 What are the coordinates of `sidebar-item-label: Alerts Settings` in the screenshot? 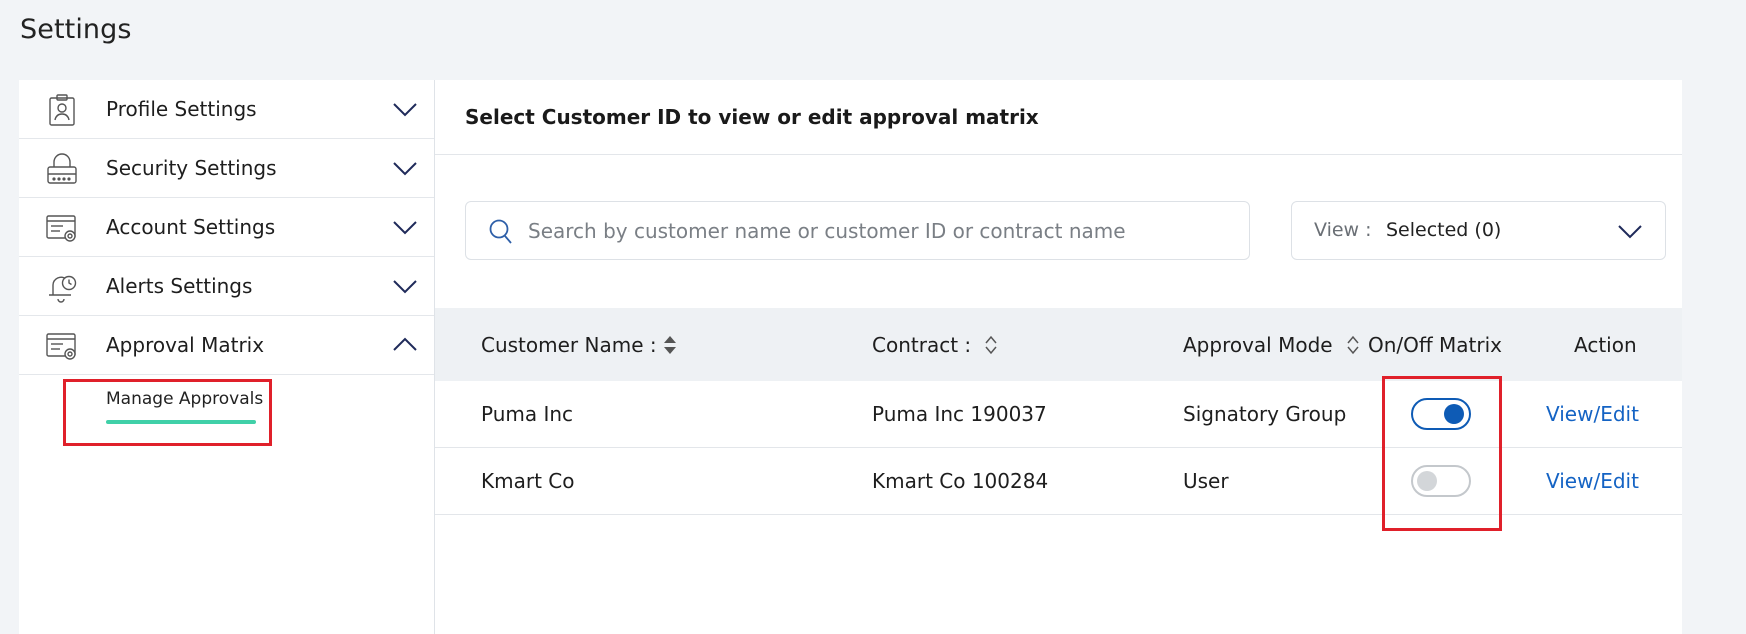 It's located at (179, 286).